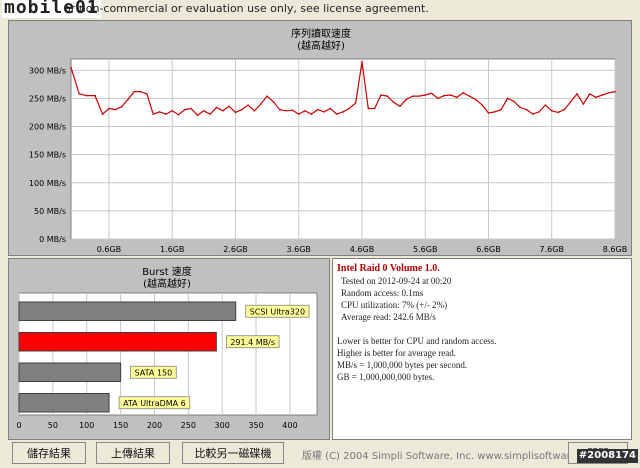  What do you see at coordinates (154, 425) in the screenshot?
I see `bar-x-tick-label: 200` at bounding box center [154, 425].